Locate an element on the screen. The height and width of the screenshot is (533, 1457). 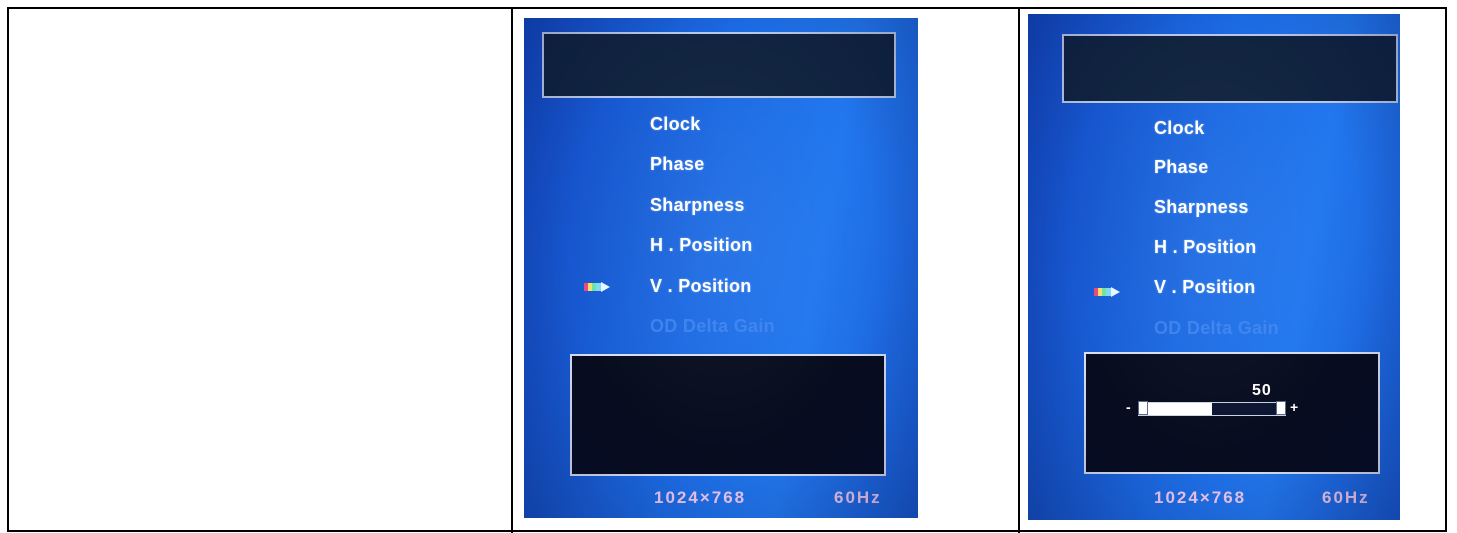
slider-minus-sign: - is located at coordinates (1128, 407).